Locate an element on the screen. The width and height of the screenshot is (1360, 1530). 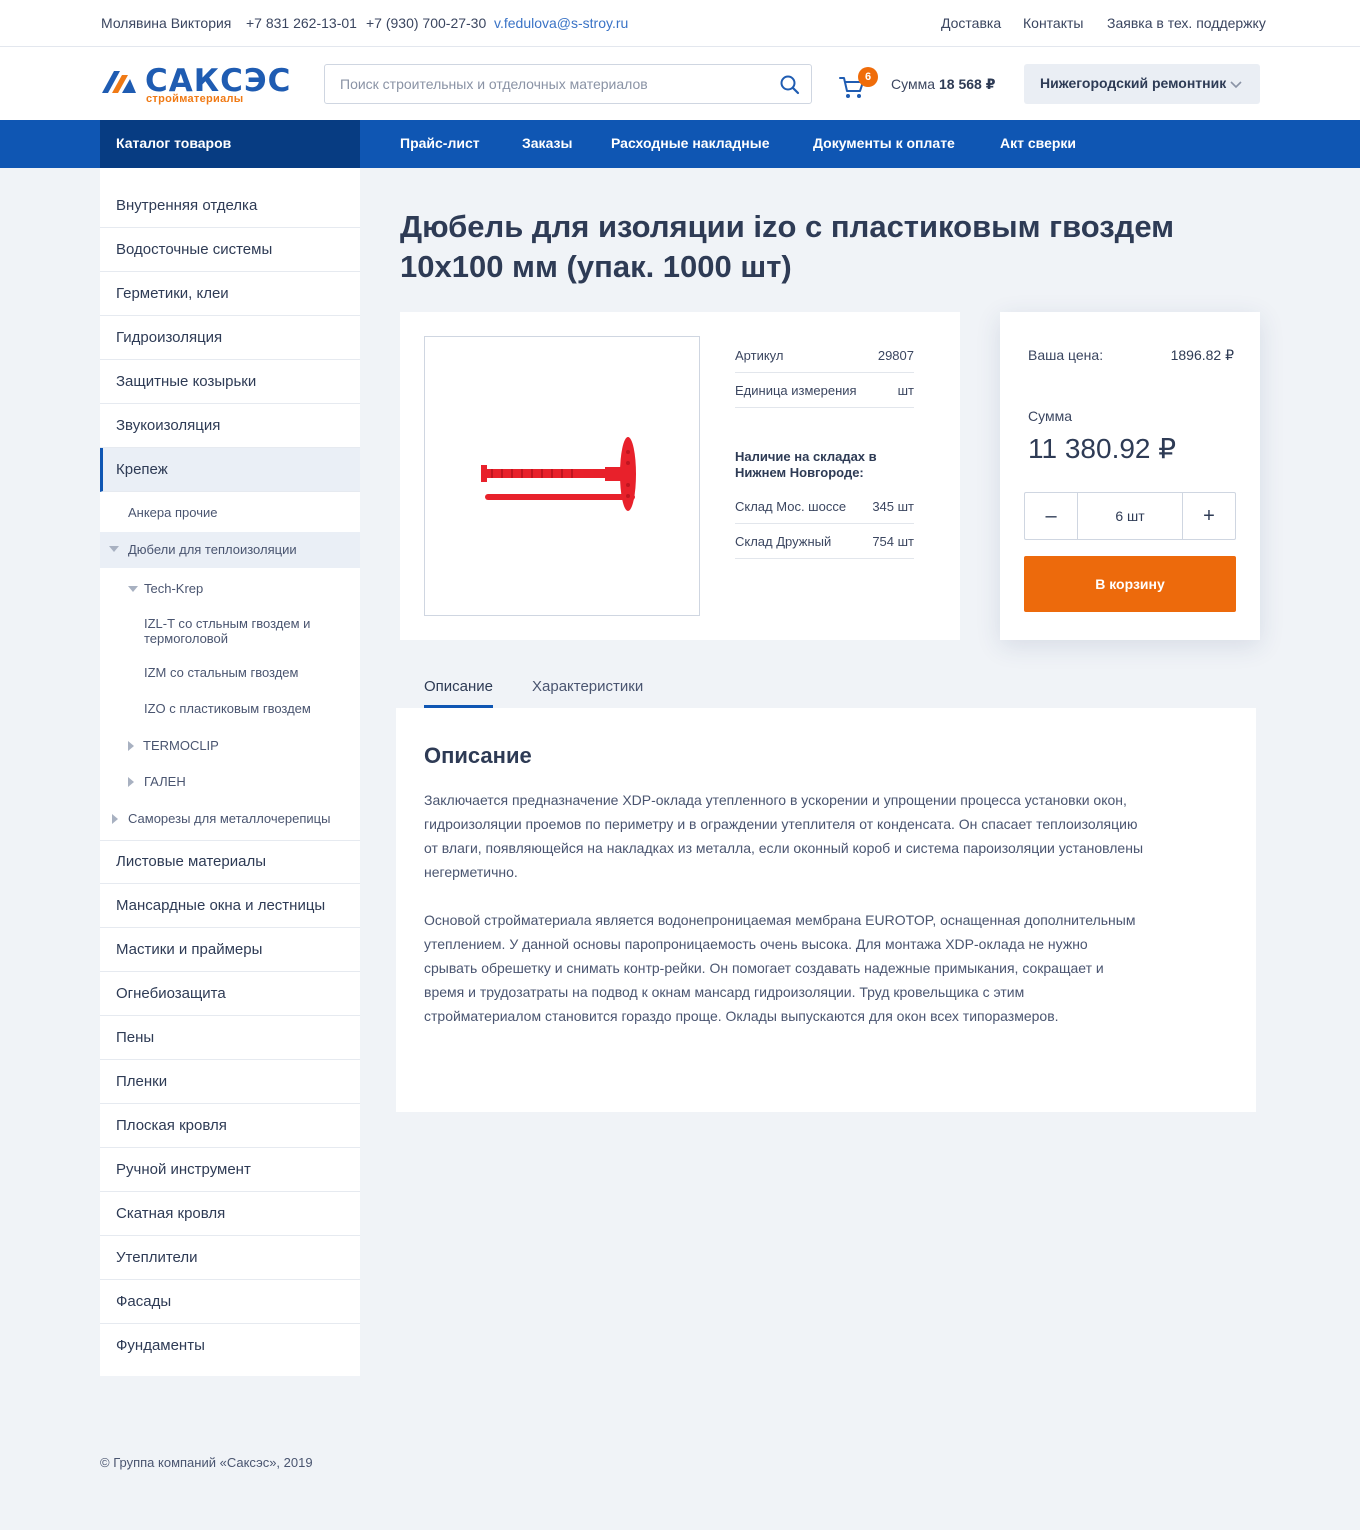
article-value: 29807 is located at coordinates (895, 355).